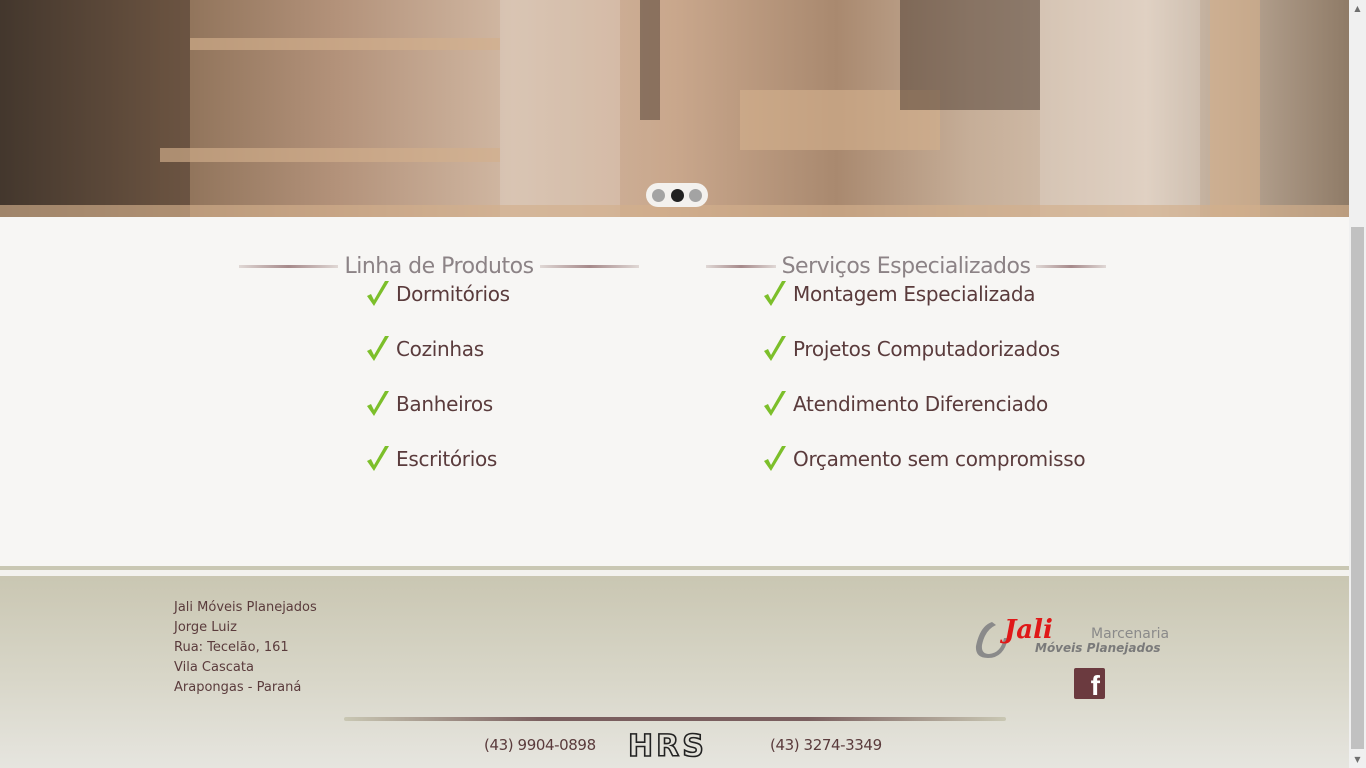 The width and height of the screenshot is (1366, 768). I want to click on address-line: Jali Móveis Planejados, so click(245, 607).